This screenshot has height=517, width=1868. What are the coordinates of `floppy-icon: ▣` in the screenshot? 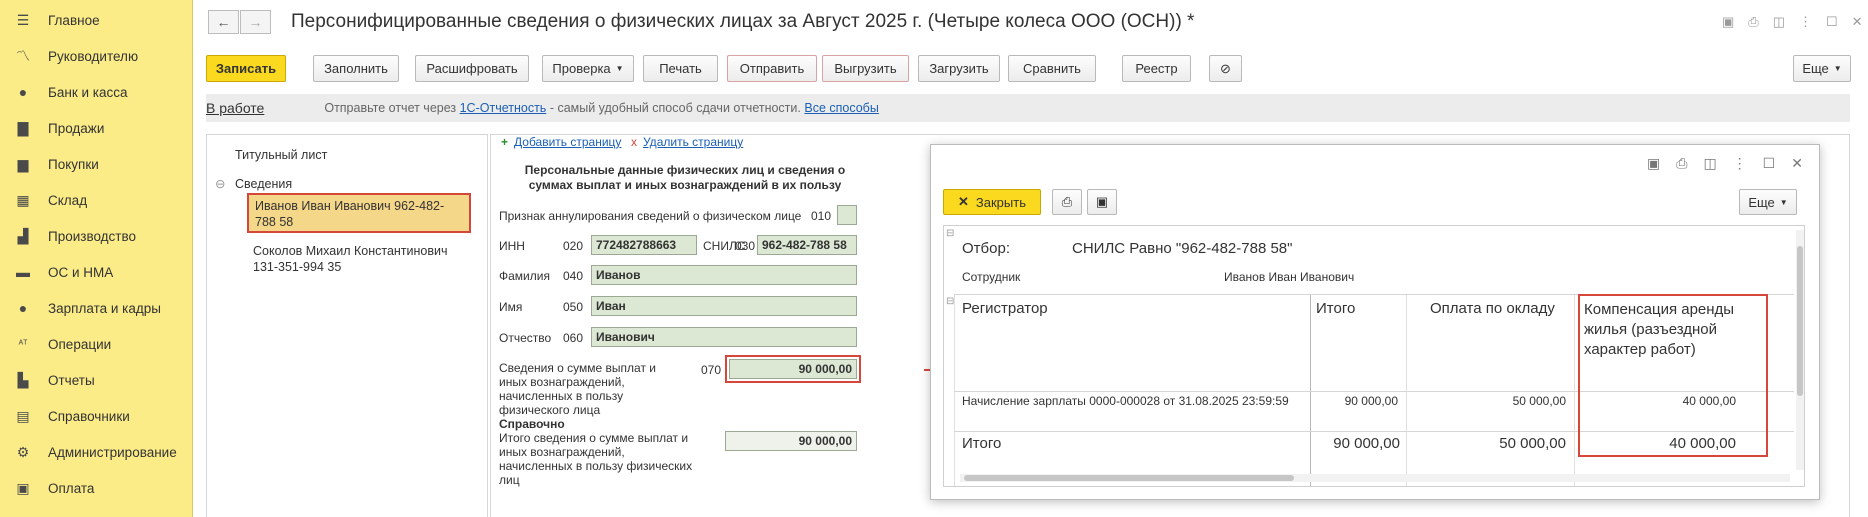 It's located at (1102, 201).